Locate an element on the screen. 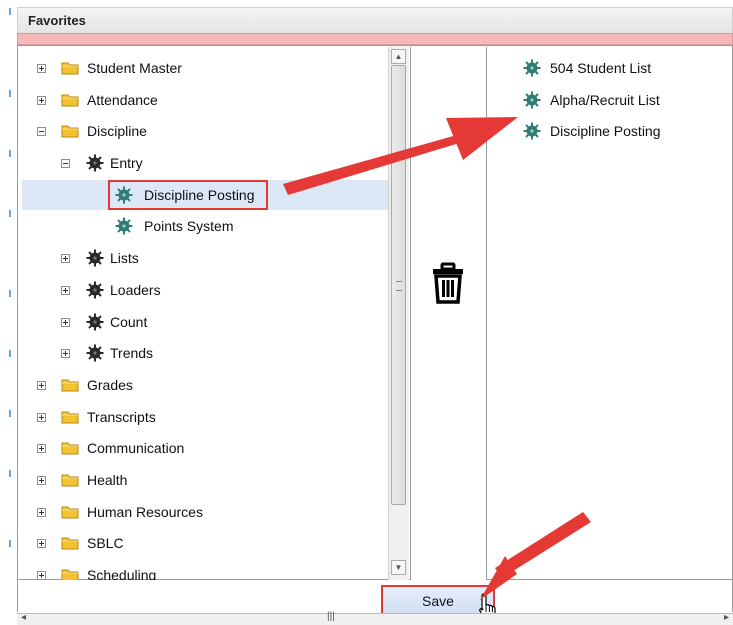 This screenshot has width=733, height=625. horizontal-scrollbar: ◂ ||| ▸ is located at coordinates (375, 618).